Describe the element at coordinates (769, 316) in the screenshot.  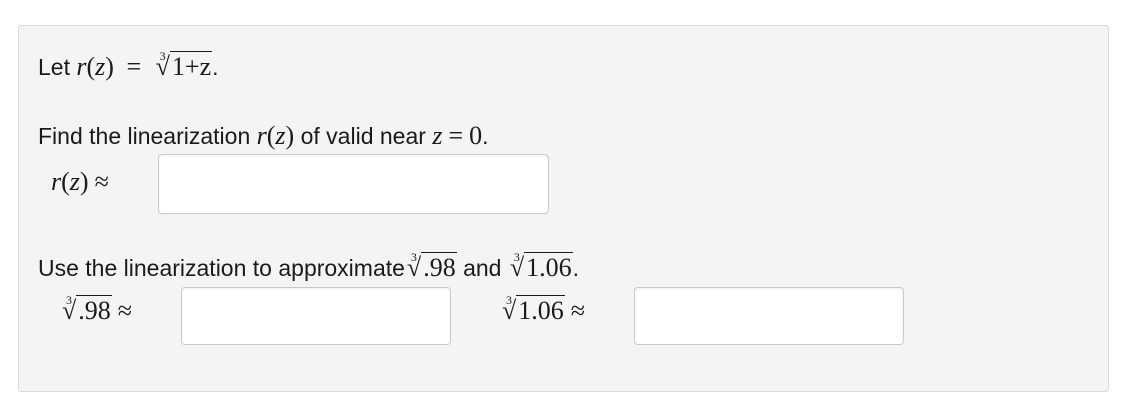
I see `cube-root-106-input` at that location.